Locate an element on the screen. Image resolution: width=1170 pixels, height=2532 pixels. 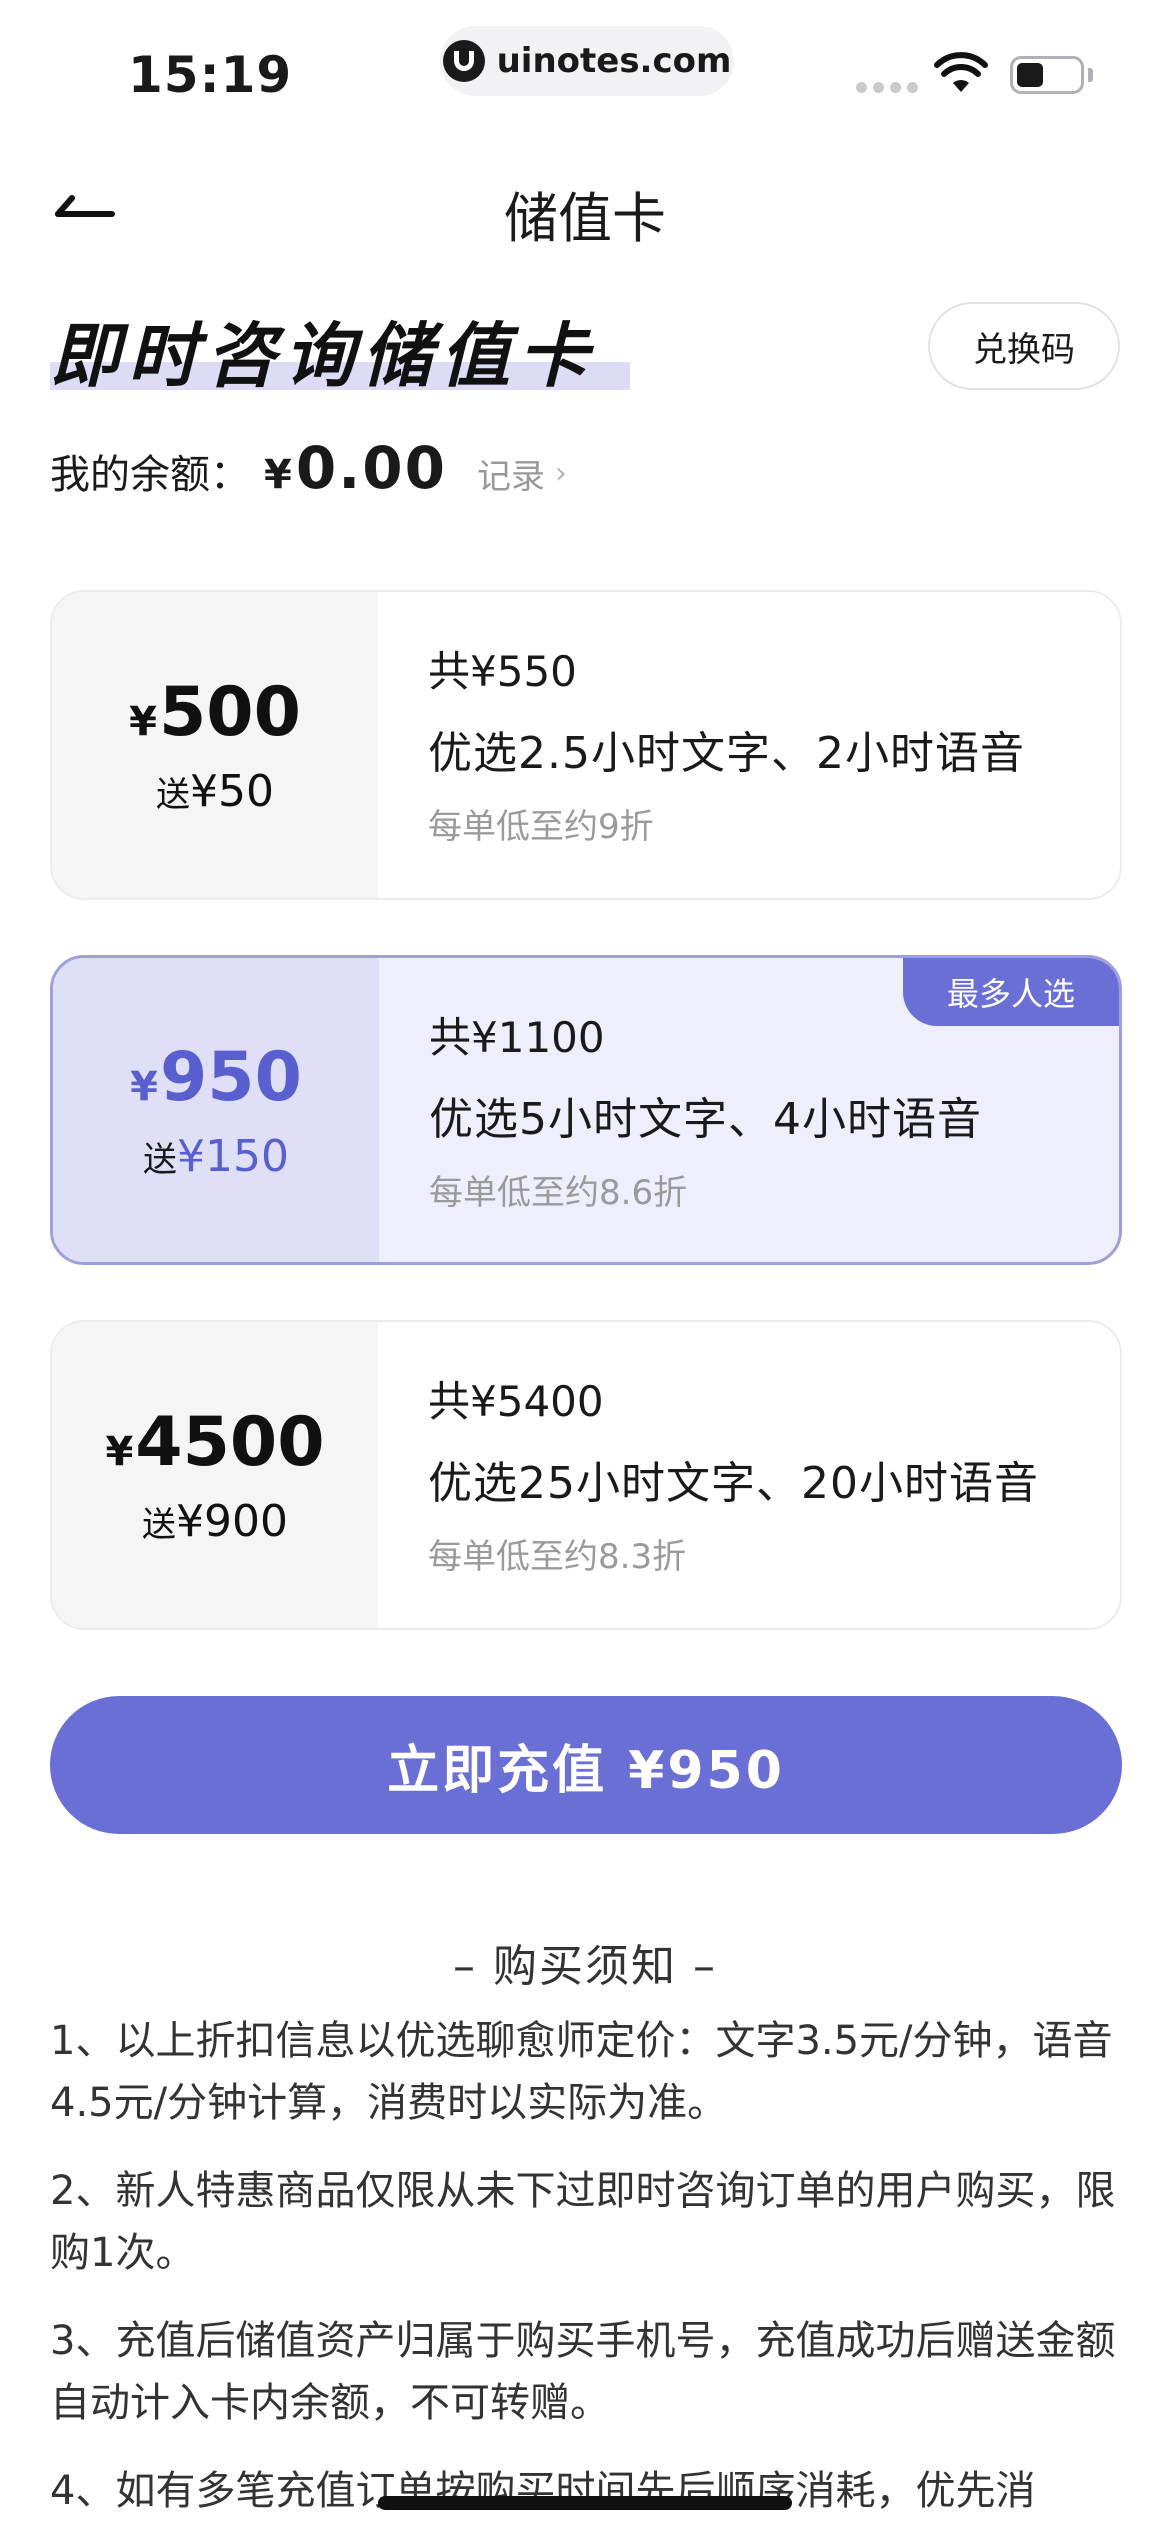
balance-currency: ¥ is located at coordinates (278, 475).